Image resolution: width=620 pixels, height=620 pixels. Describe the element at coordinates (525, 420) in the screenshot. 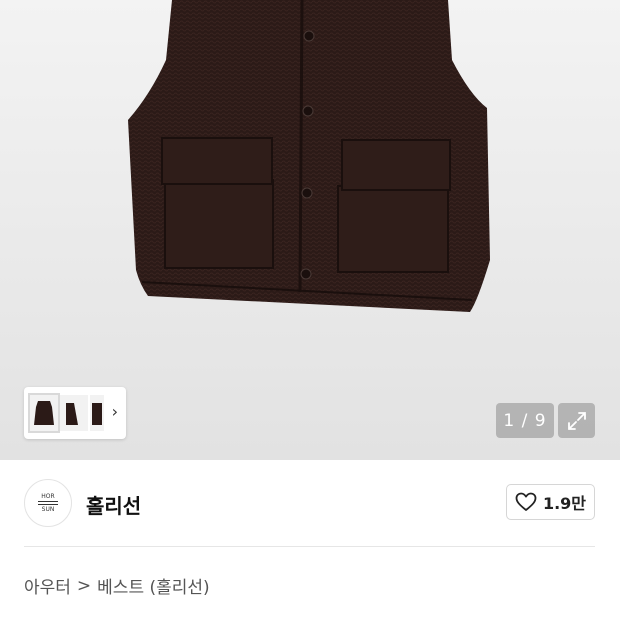

I see `image-counter: 1 / 9` at that location.